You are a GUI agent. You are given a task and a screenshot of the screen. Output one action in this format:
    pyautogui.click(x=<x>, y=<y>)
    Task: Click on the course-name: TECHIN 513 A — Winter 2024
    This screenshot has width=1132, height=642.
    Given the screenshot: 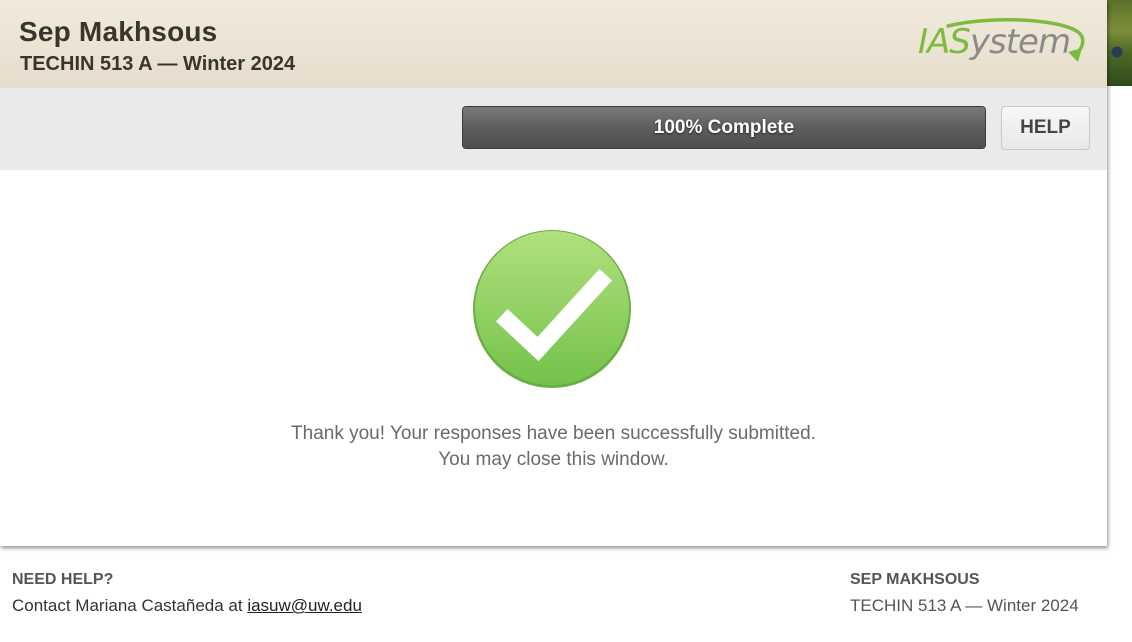 What is the action you would take?
    pyautogui.click(x=158, y=64)
    